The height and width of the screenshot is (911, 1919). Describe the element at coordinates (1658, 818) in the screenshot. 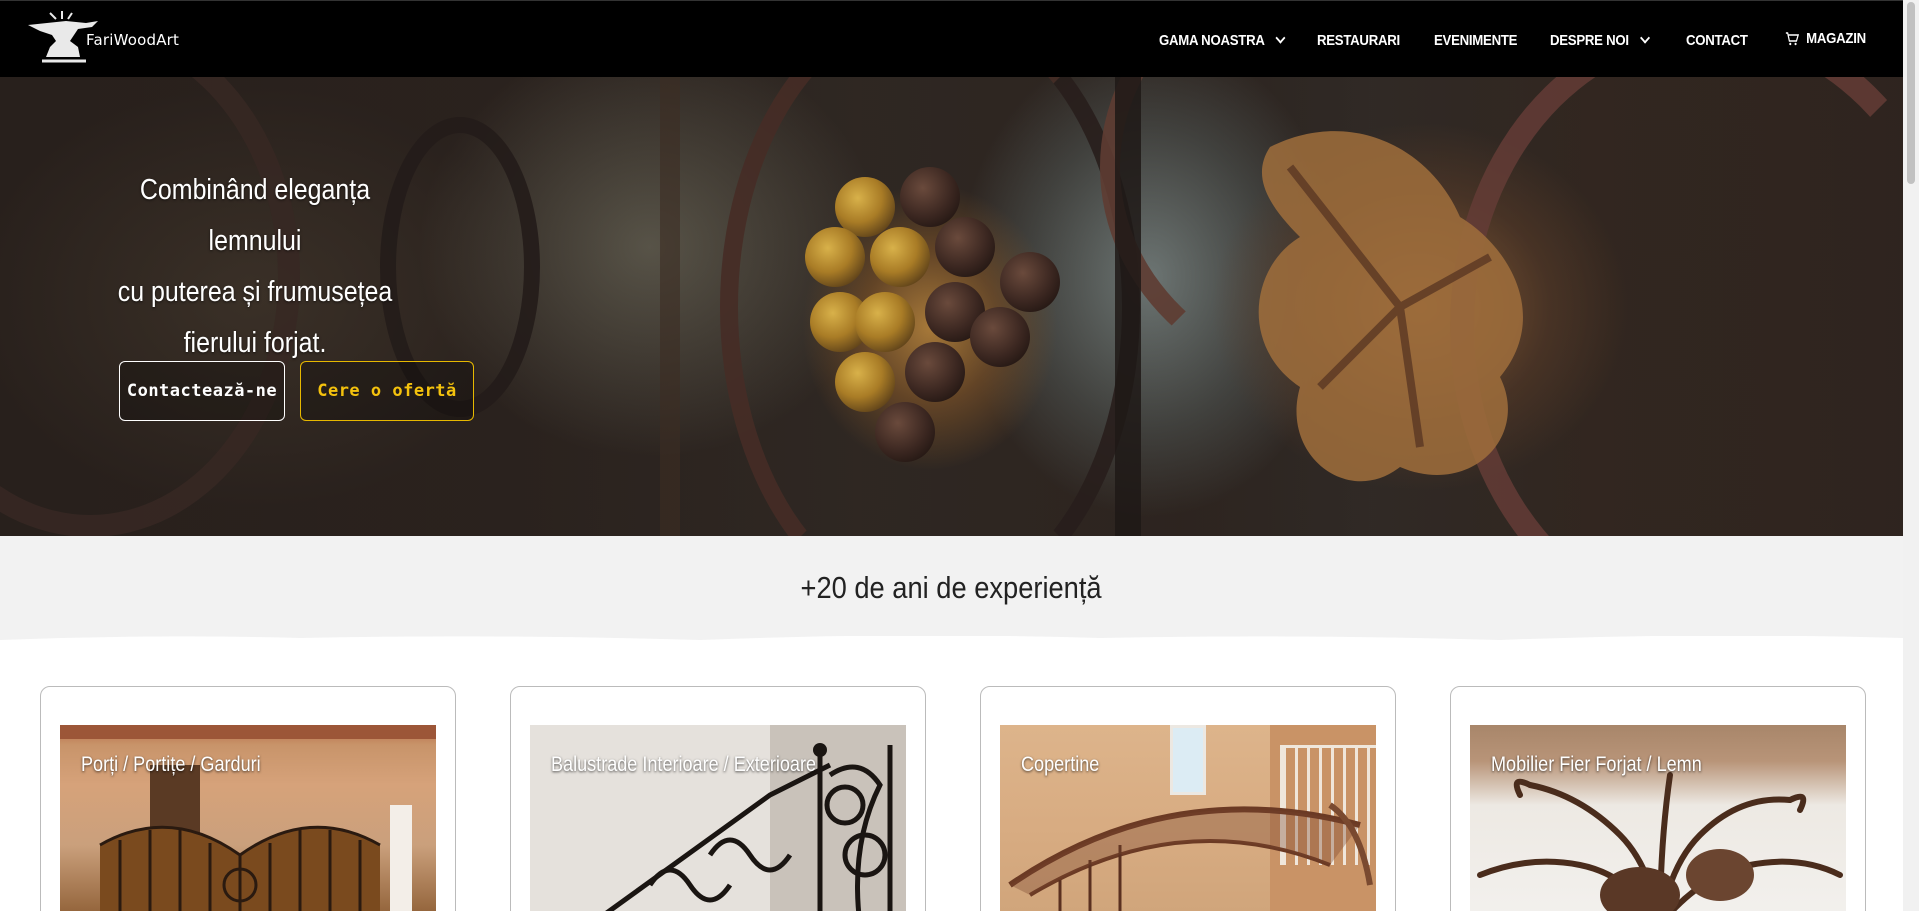

I see `category-image: Mobilier Fier Forjat / Lemn` at that location.